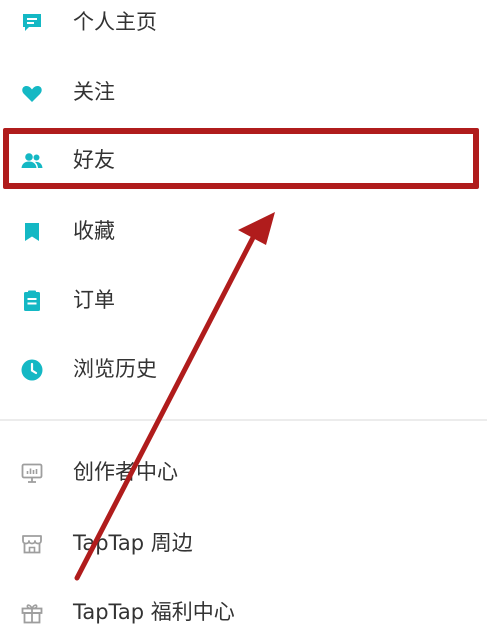  What do you see at coordinates (115, 369) in the screenshot?
I see `menu-item-label: 浏览历史` at bounding box center [115, 369].